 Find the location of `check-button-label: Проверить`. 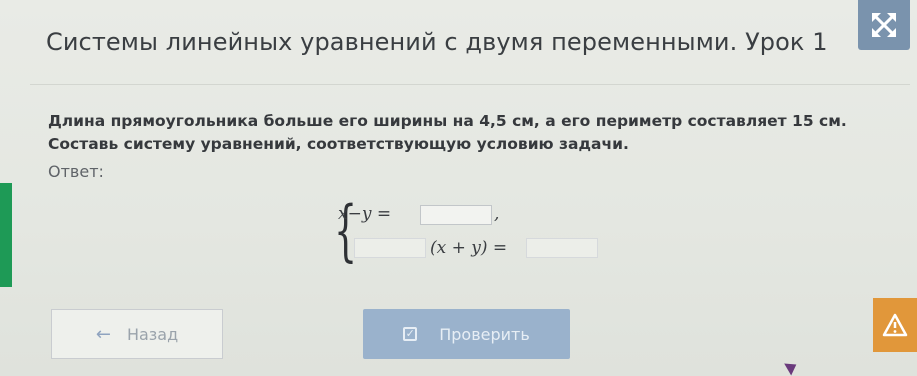

check-button-label: Проверить is located at coordinates (484, 334).